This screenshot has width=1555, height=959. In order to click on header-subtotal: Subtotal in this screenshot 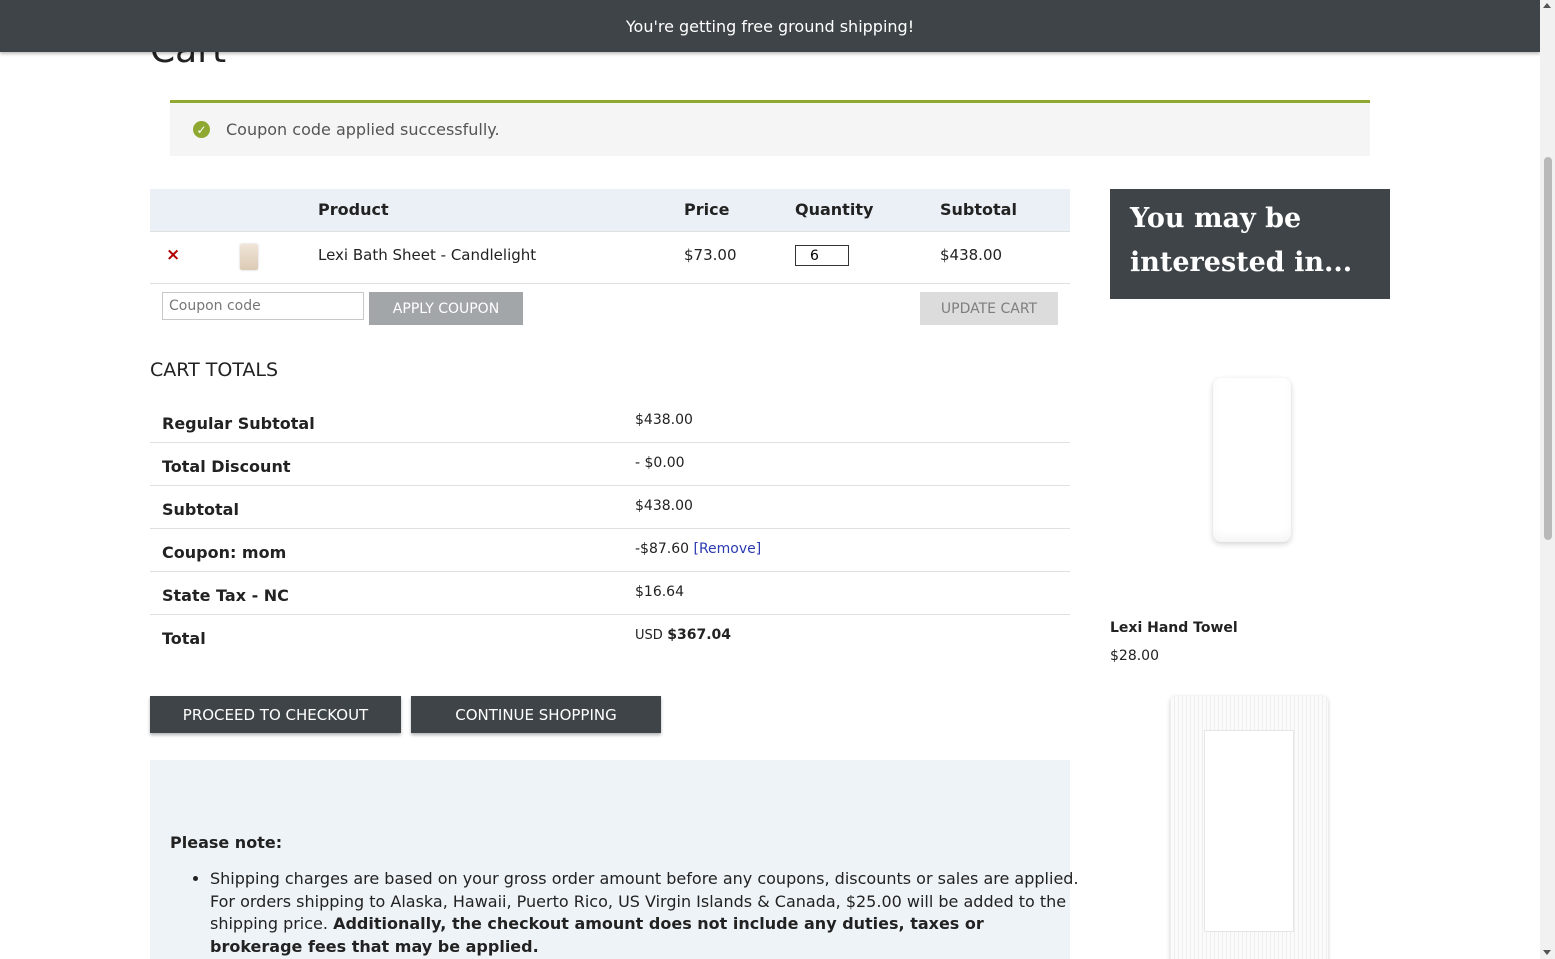, I will do `click(978, 209)`.